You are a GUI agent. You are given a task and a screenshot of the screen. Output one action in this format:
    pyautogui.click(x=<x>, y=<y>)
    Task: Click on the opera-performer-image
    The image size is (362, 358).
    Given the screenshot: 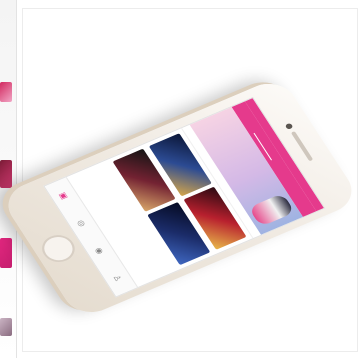 What is the action you would take?
    pyautogui.click(x=272, y=210)
    